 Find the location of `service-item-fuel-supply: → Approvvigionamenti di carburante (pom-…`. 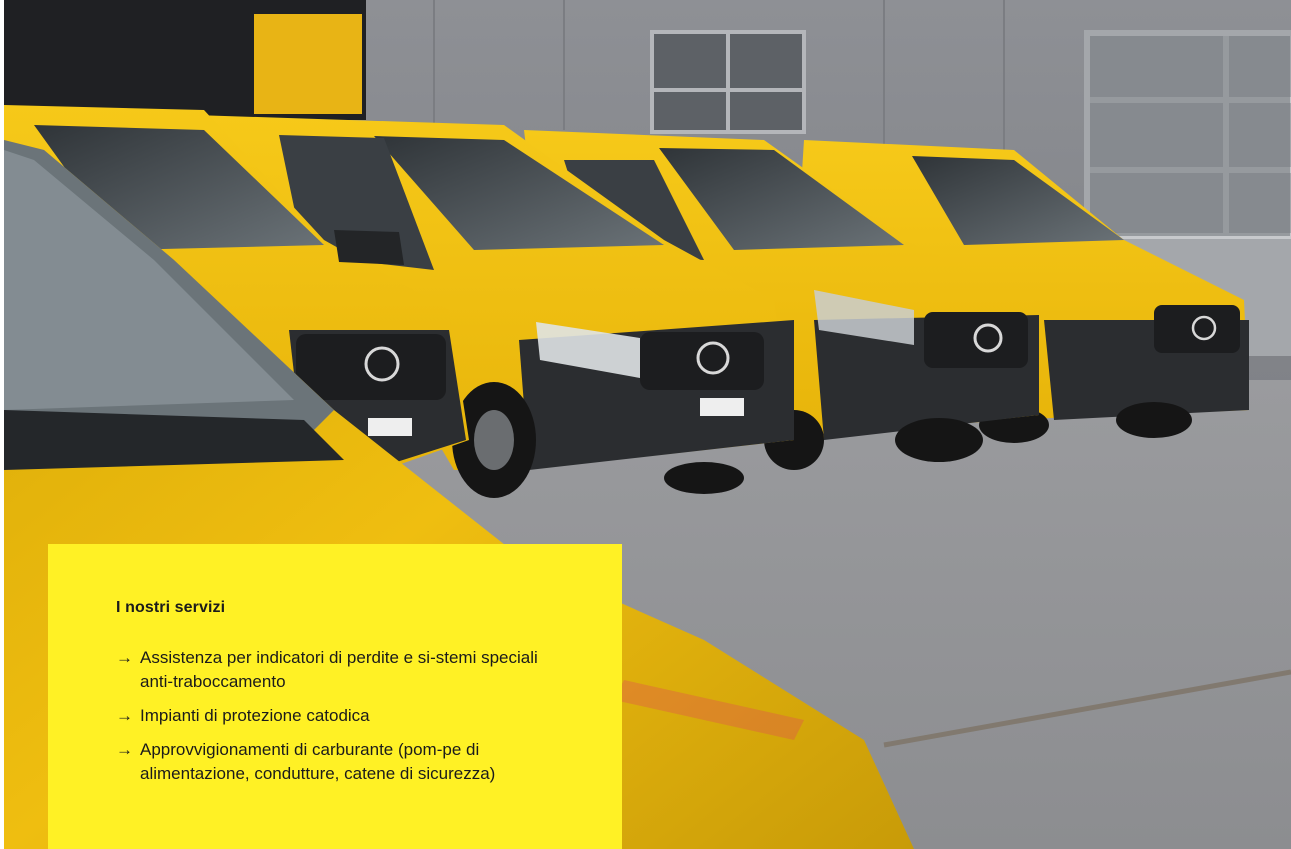

service-item-fuel-supply: → Approvvigionamenti di carburante (pom-… is located at coordinates (345, 762).